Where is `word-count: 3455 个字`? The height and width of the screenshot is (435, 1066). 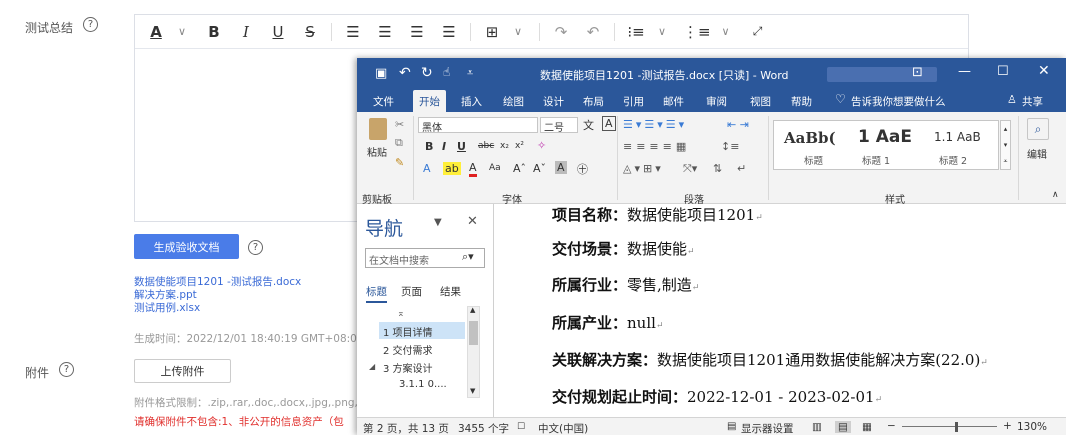 word-count: 3455 个字 is located at coordinates (483, 428).